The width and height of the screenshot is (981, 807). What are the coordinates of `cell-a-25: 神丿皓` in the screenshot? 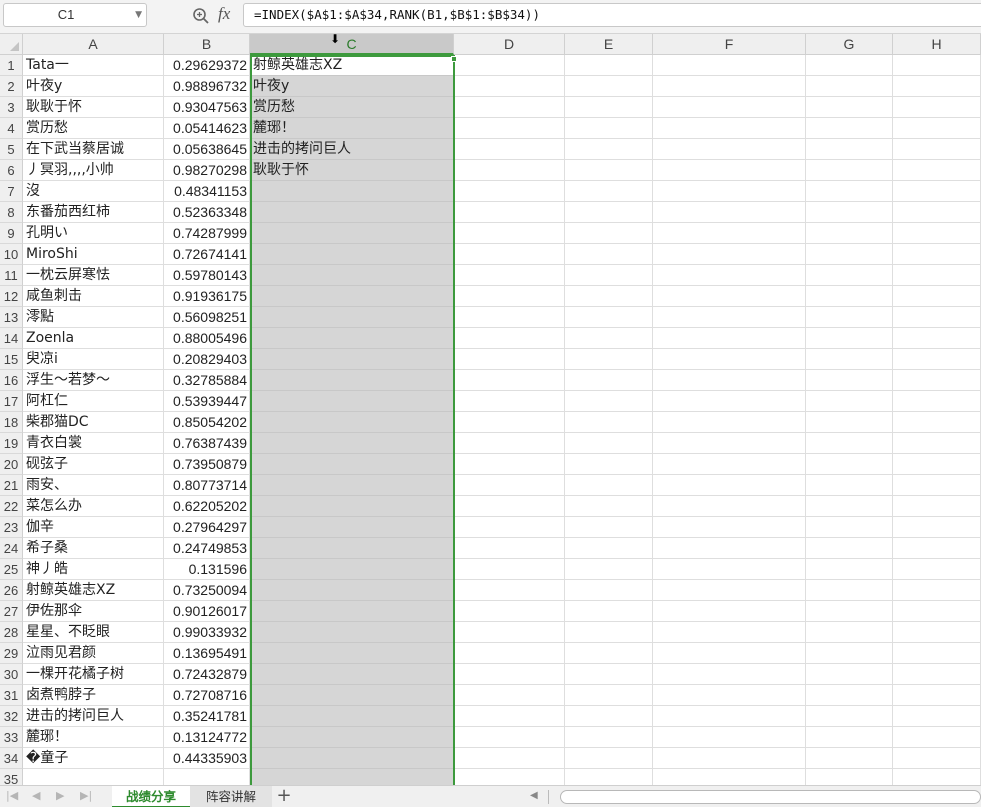 It's located at (93, 569).